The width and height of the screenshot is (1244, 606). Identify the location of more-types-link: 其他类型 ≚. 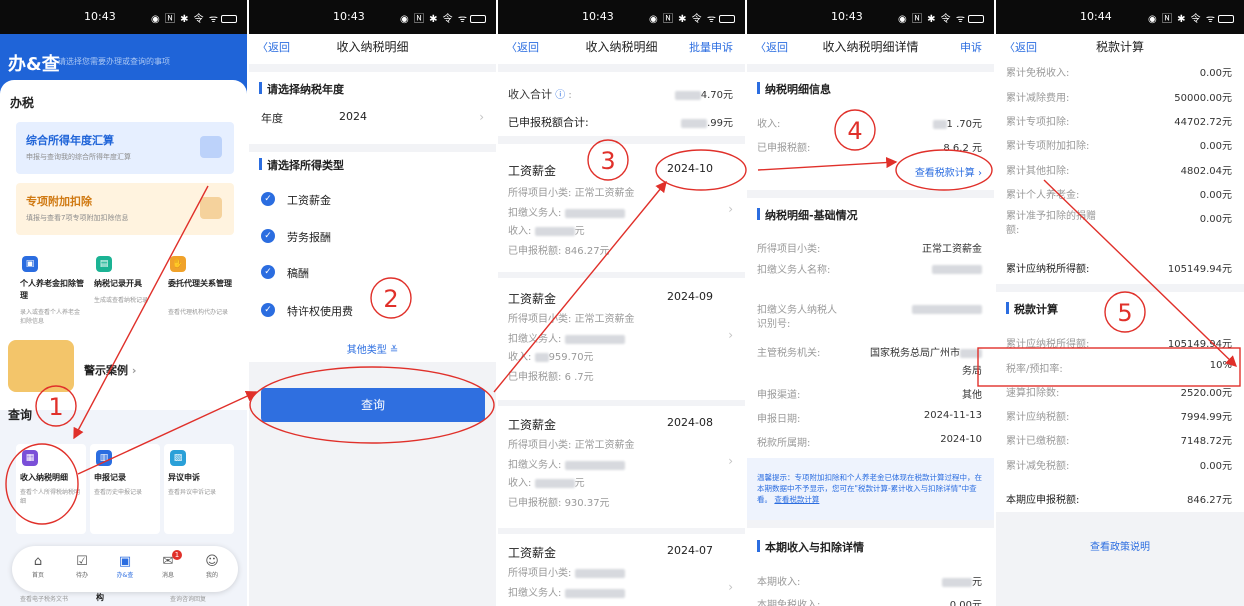
(372, 348).